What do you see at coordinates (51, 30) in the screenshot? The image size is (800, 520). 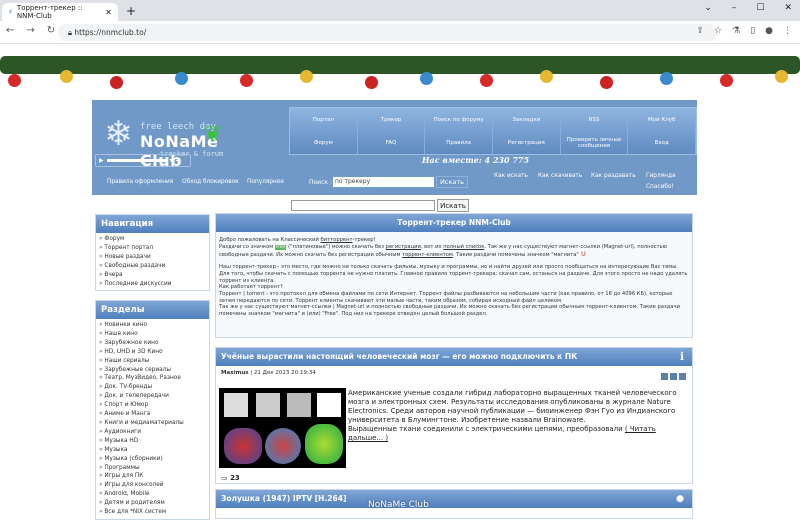 I see `reload-icon: ↻` at bounding box center [51, 30].